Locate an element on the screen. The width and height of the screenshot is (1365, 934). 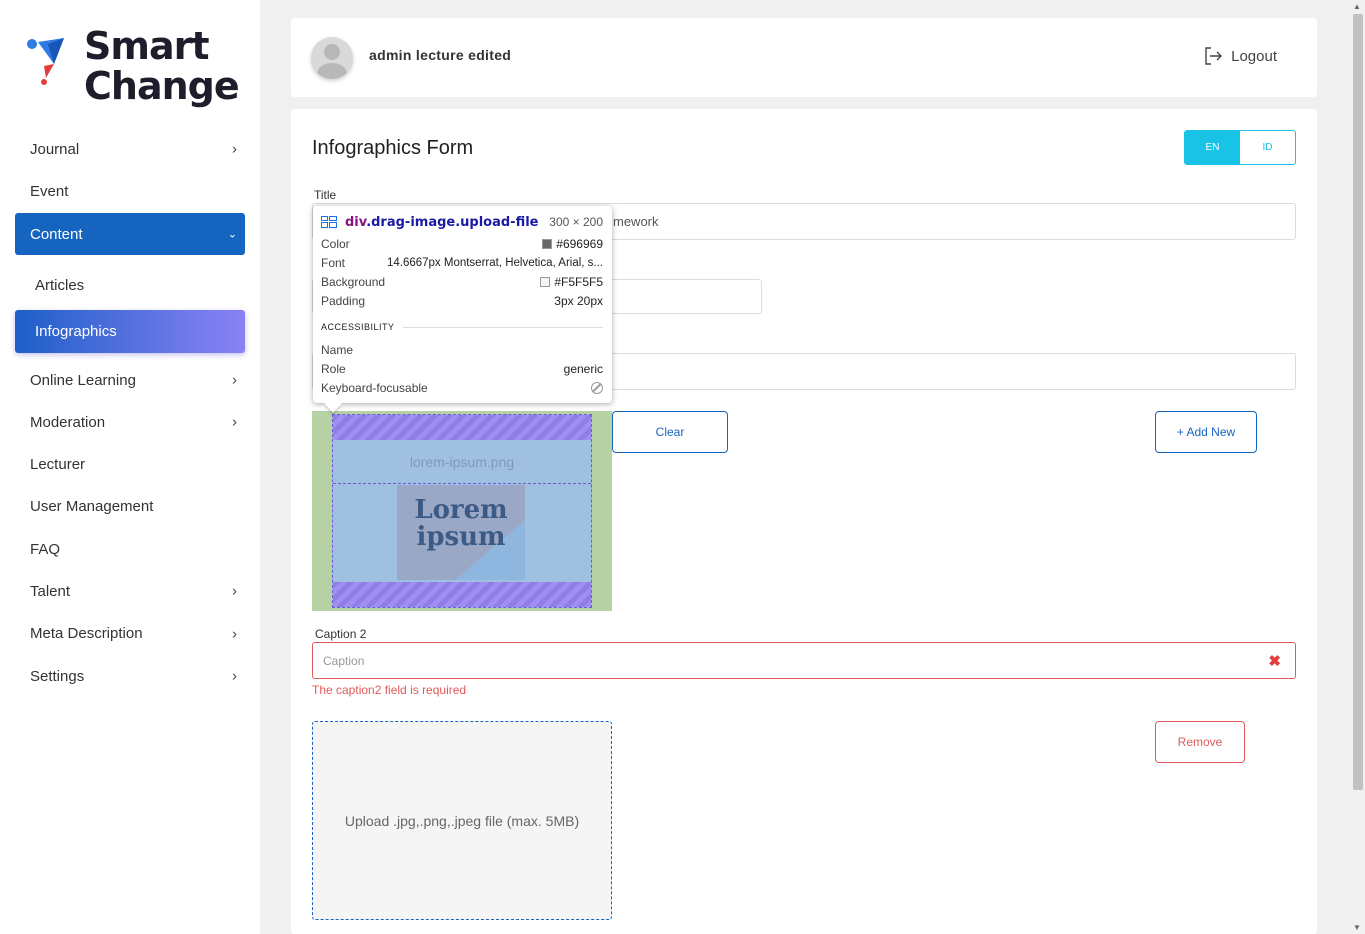
sidebar-item-moderation: Moderation › is located at coordinates (130, 422).